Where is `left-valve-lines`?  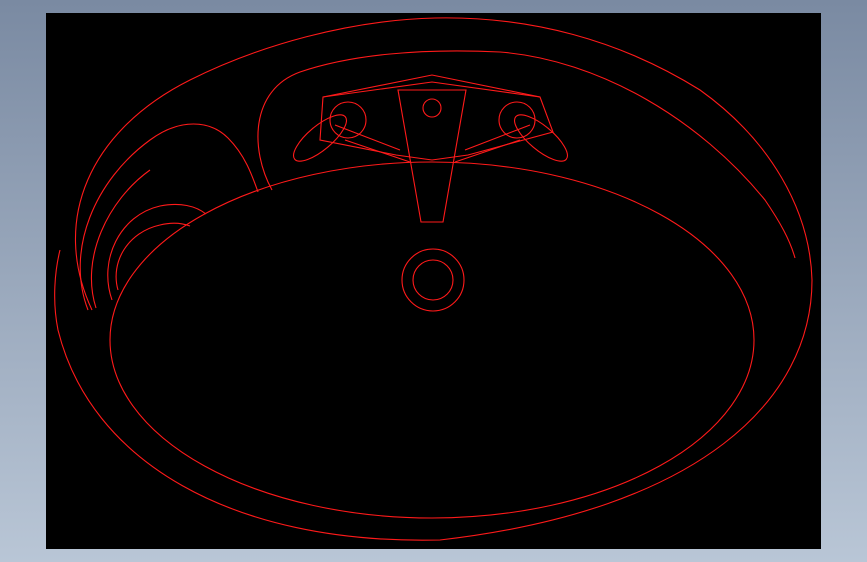
left-valve-lines is located at coordinates (372, 143).